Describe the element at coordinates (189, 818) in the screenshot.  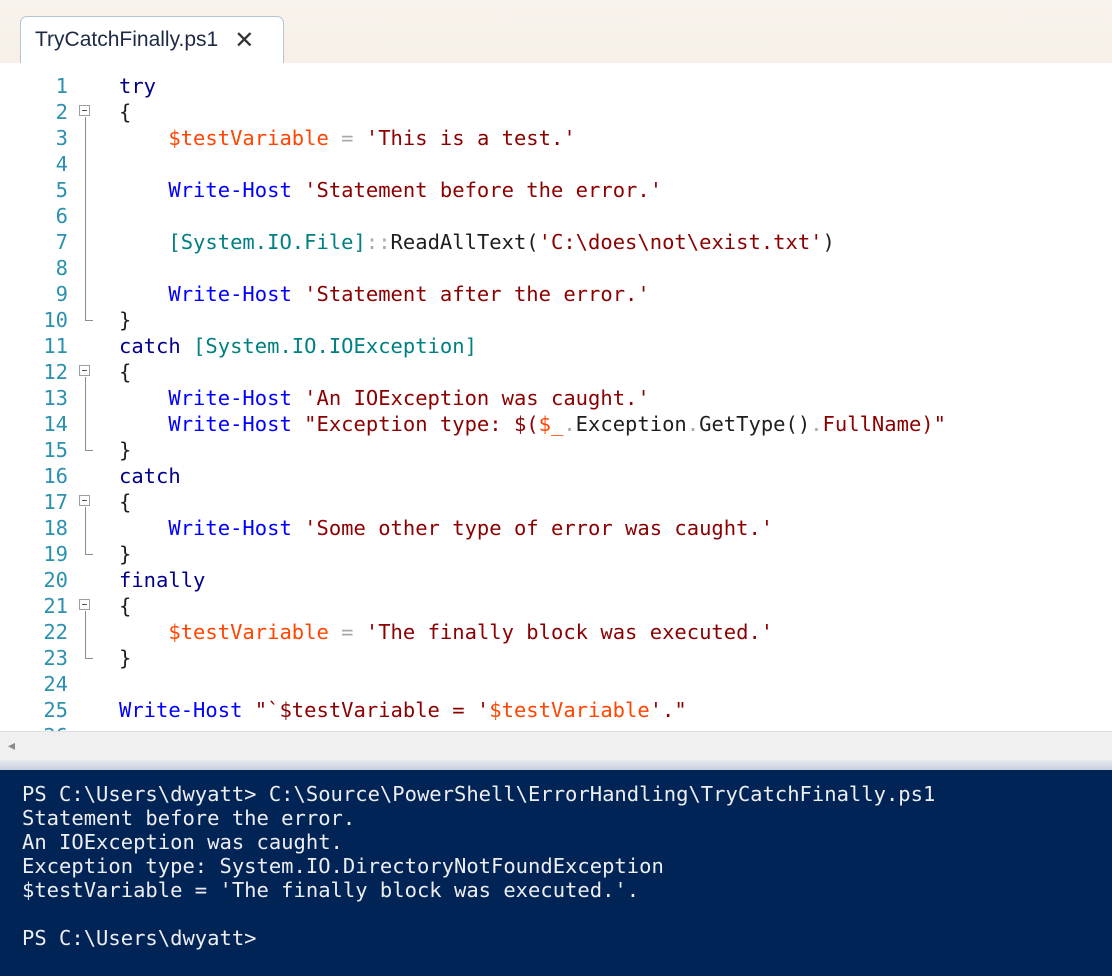
I see `console-line: Statement before the error.` at that location.